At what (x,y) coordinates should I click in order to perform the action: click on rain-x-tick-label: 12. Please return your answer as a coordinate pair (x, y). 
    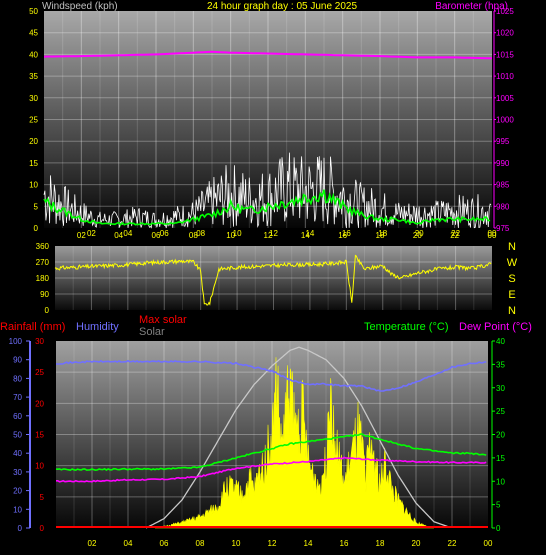
    Looking at the image, I should click on (272, 543).